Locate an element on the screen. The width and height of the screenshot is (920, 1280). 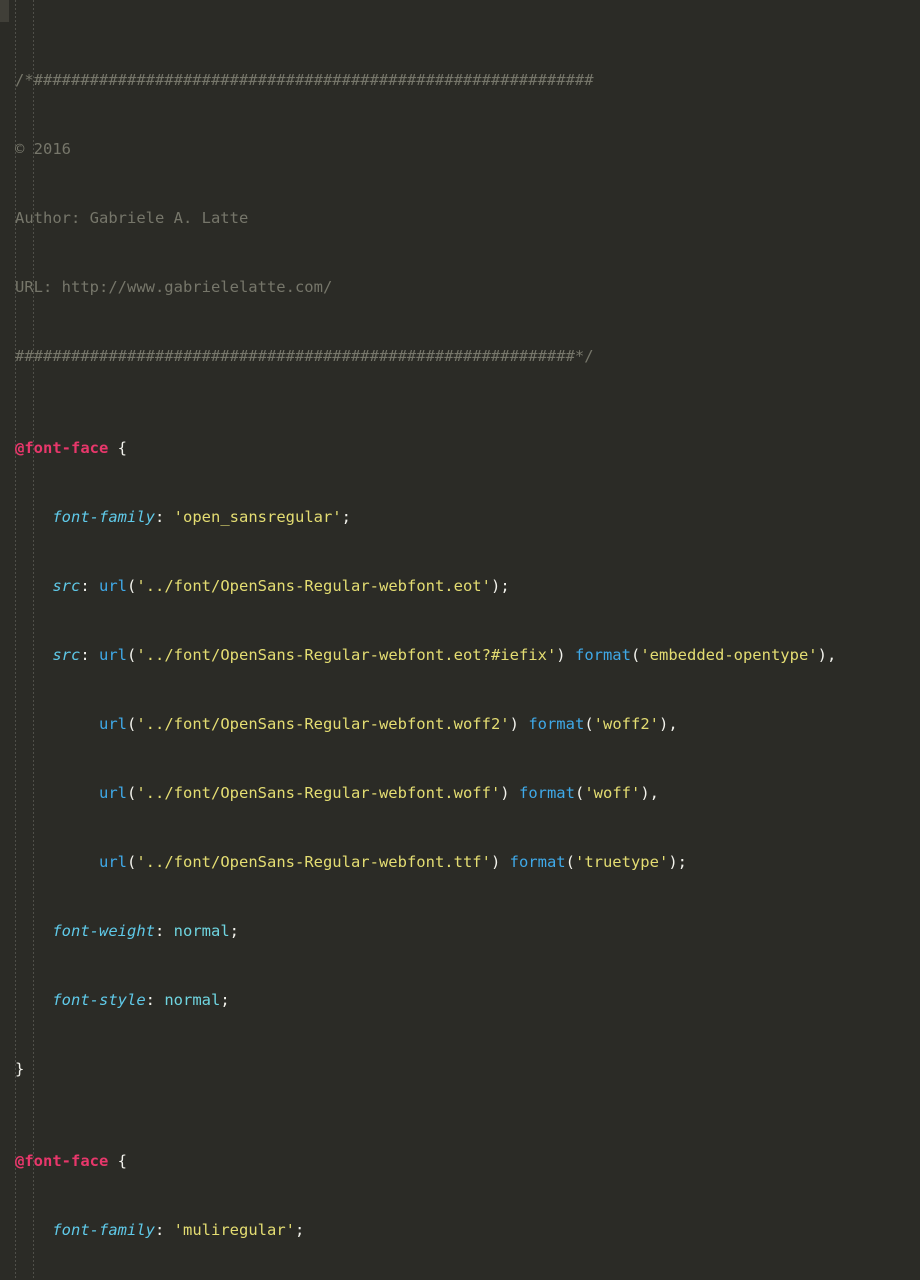
code-line: © 2016 is located at coordinates (460, 149).